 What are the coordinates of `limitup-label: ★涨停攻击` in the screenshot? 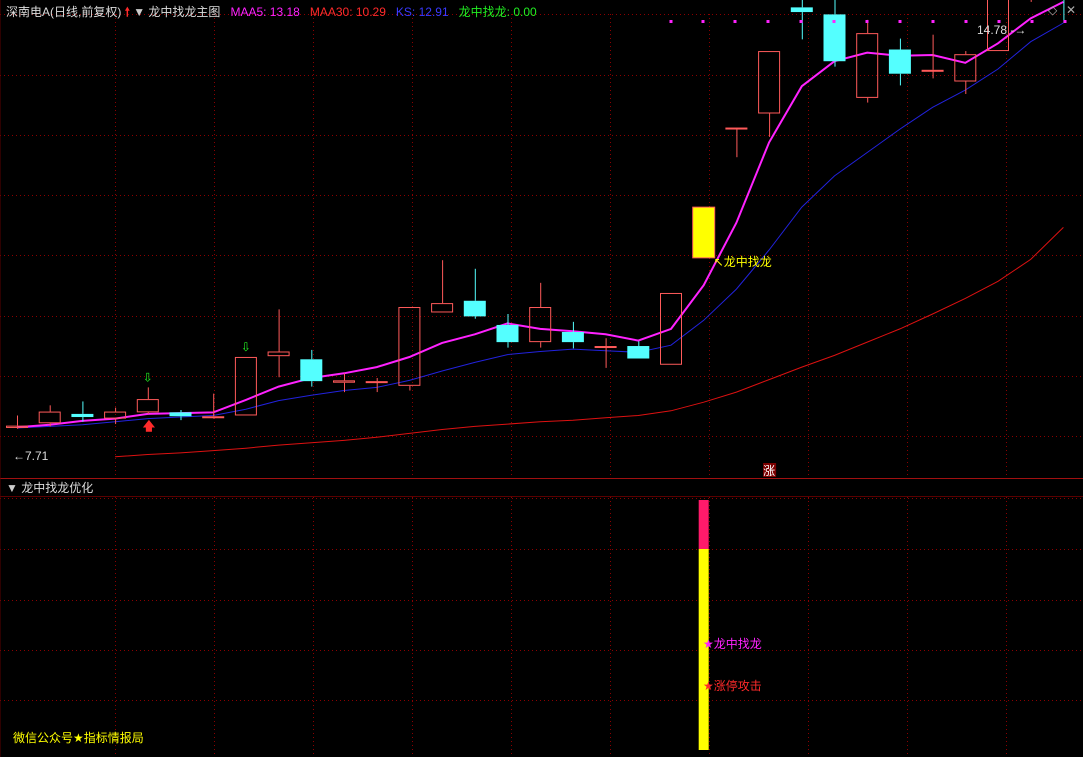 It's located at (732, 686).